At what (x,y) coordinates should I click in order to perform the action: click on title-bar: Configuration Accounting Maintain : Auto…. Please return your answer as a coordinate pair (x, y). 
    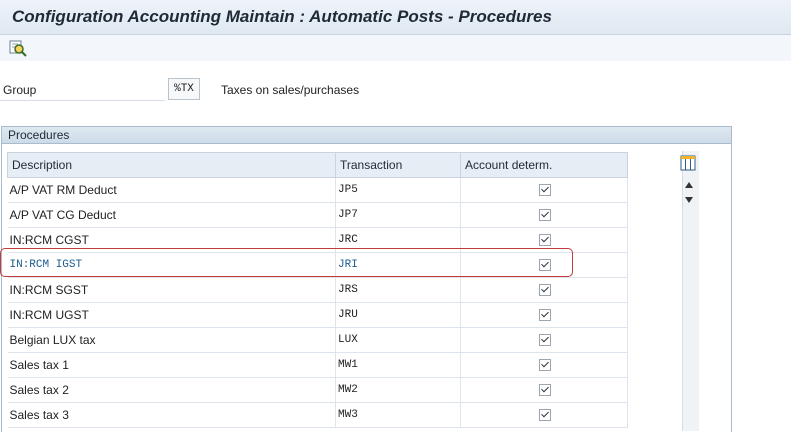
    Looking at the image, I should click on (395, 17).